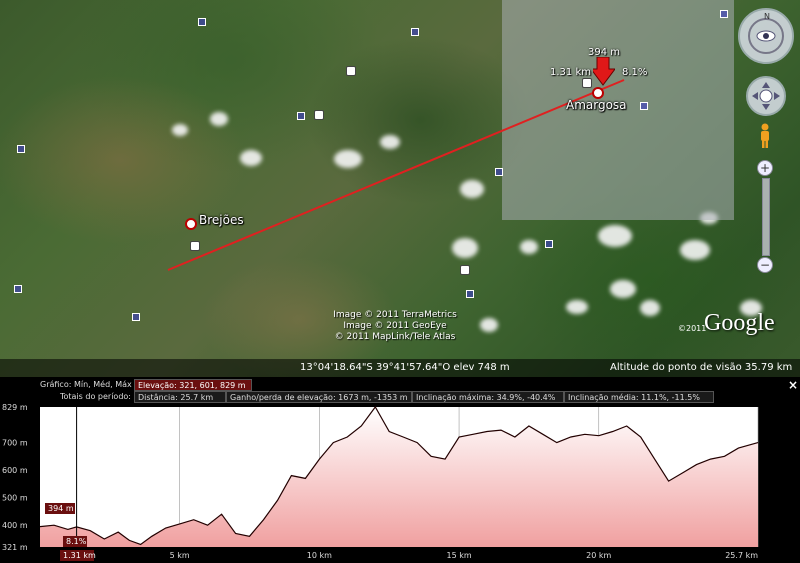 The height and width of the screenshot is (563, 800). Describe the element at coordinates (180, 555) in the screenshot. I see `x-tick-label: 5 km` at that location.